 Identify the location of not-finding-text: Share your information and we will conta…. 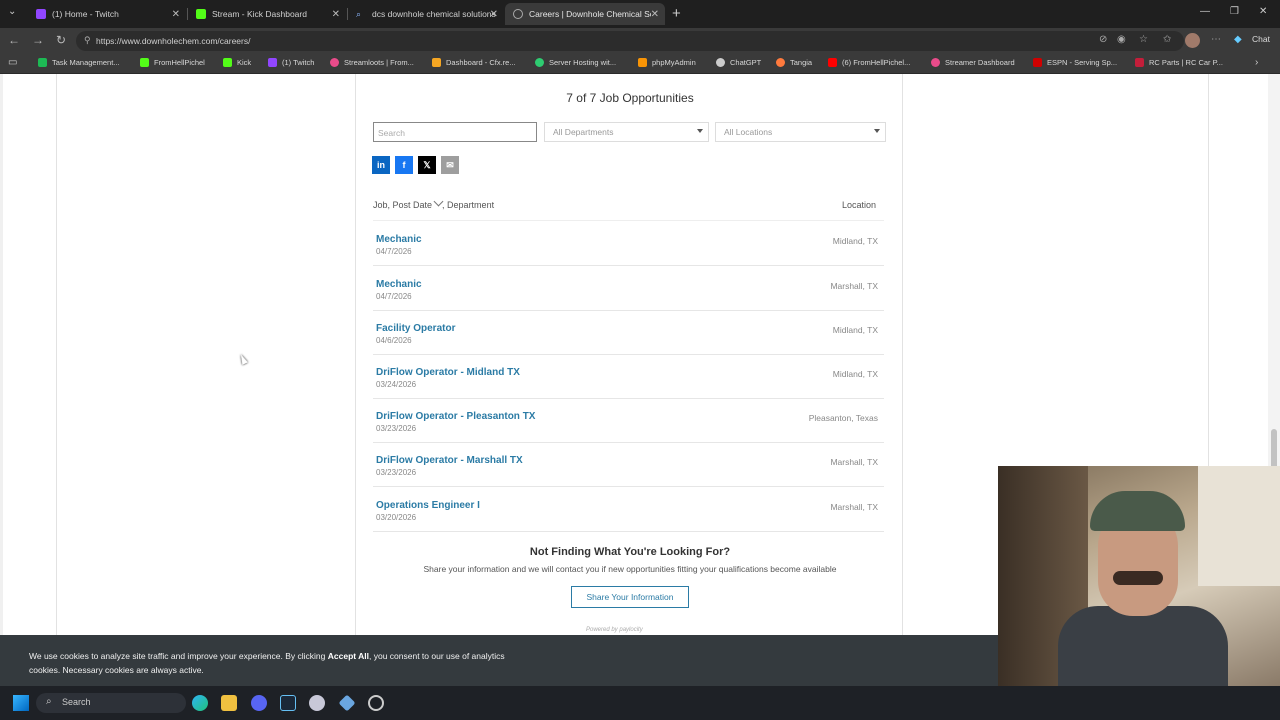
(630, 569).